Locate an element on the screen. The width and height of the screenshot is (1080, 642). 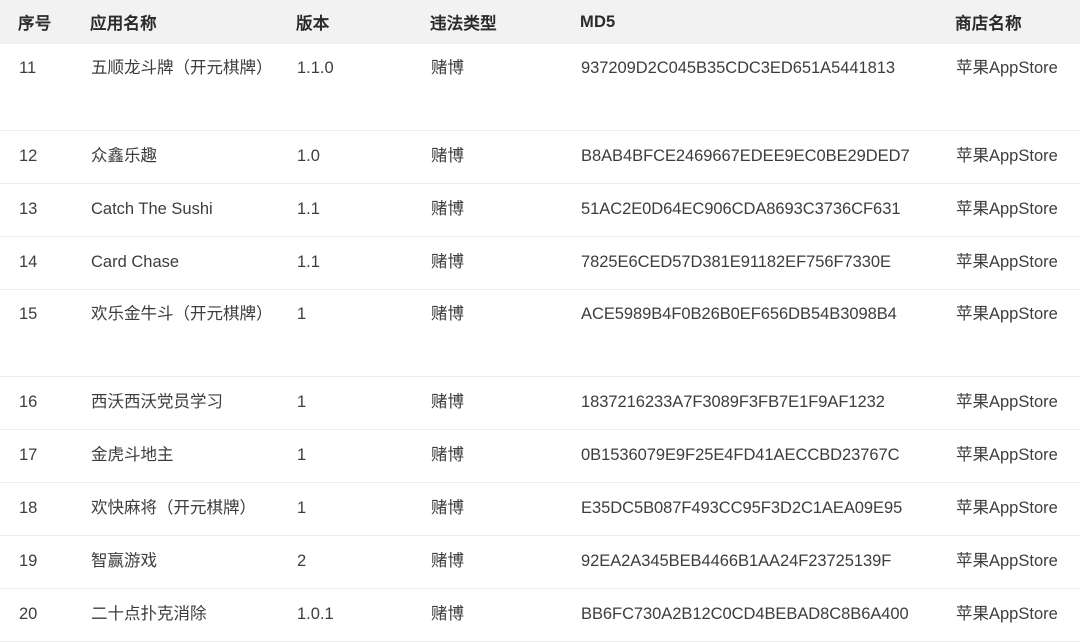
cell-md5-text: 7825E6CED57D381E91182EF756F7330E is located at coordinates (736, 262).